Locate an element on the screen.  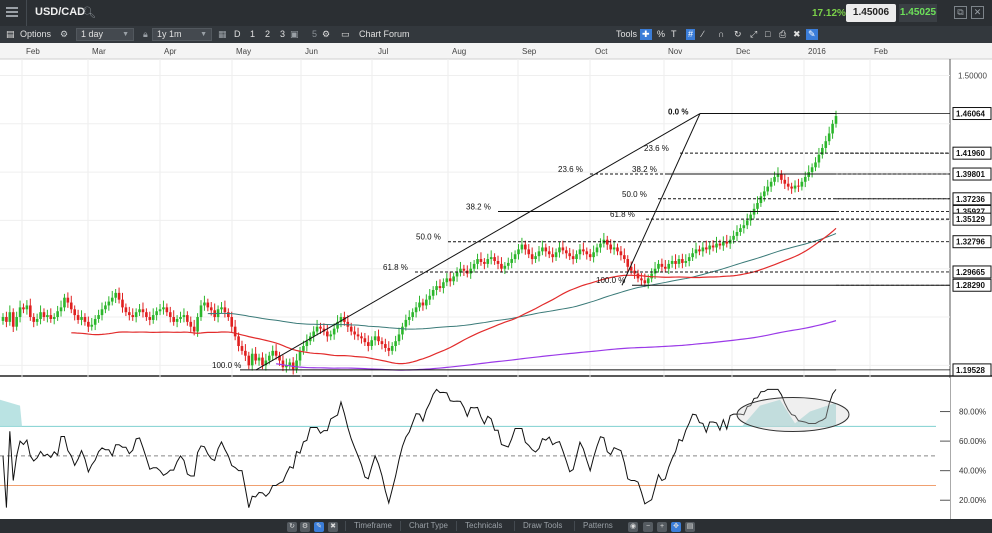
view-2-button: 2 is located at coordinates (267, 34).